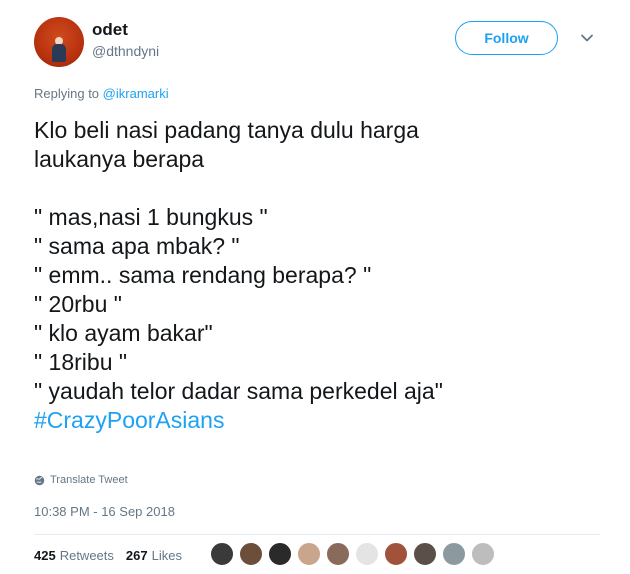 The height and width of the screenshot is (574, 630). Describe the element at coordinates (238, 188) in the screenshot. I see `tweet-line` at that location.